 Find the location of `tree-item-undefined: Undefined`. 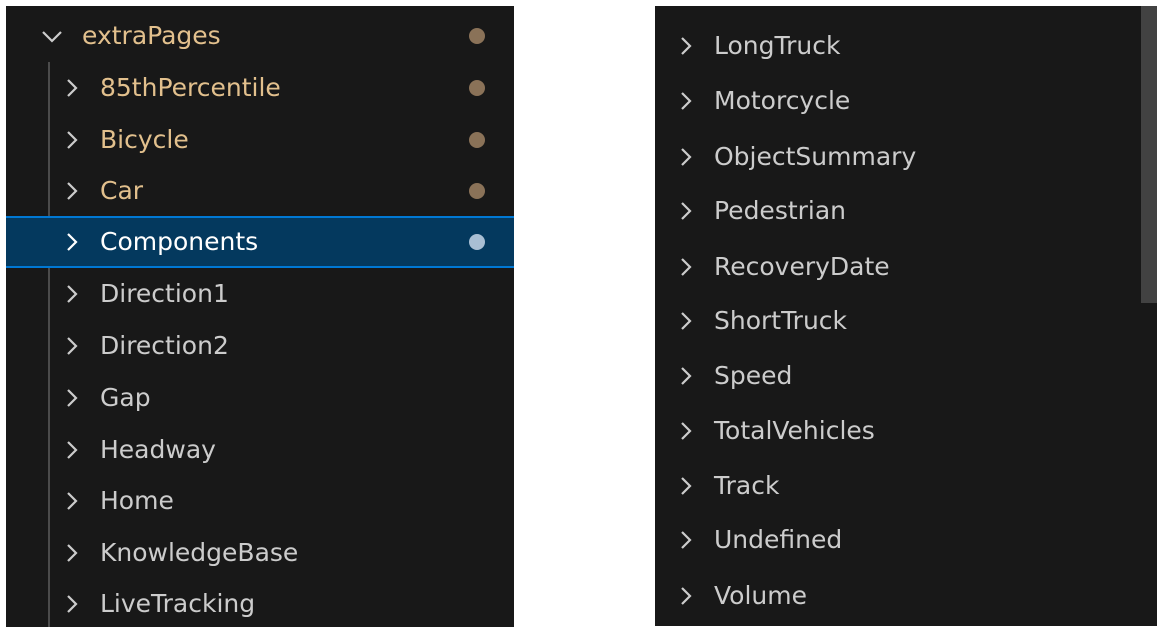

tree-item-undefined: Undefined is located at coordinates (906, 540).